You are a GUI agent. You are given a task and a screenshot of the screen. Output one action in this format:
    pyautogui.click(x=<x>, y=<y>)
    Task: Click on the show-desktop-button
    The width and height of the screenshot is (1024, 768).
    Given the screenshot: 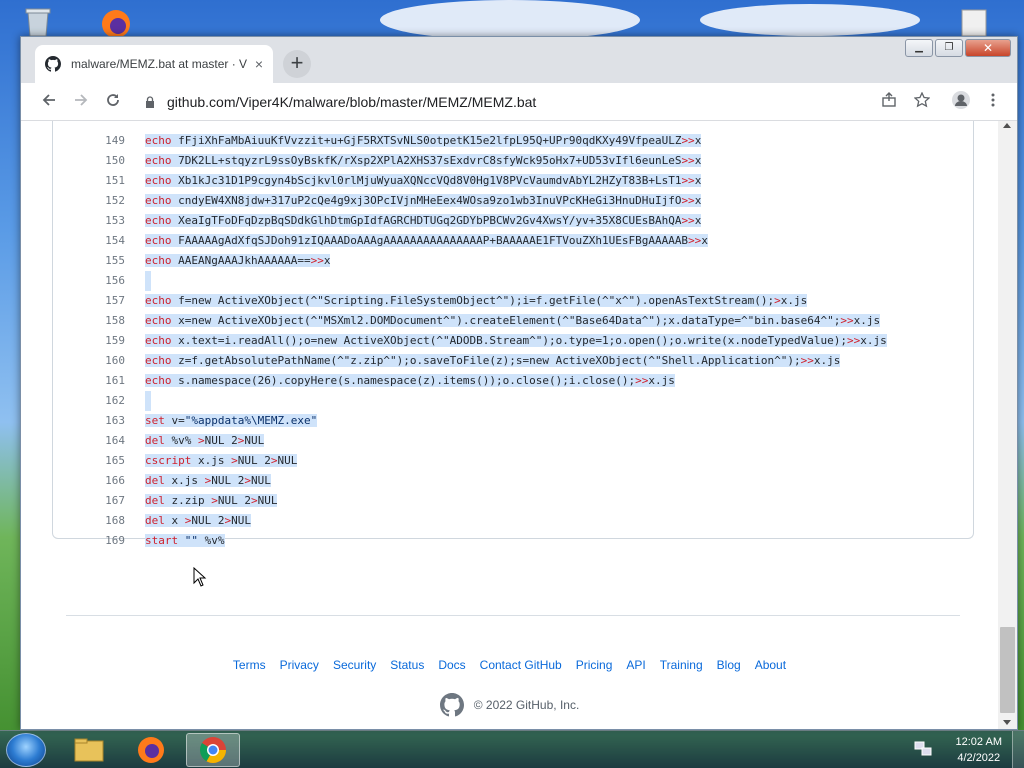 What is the action you would take?
    pyautogui.click(x=1018, y=749)
    